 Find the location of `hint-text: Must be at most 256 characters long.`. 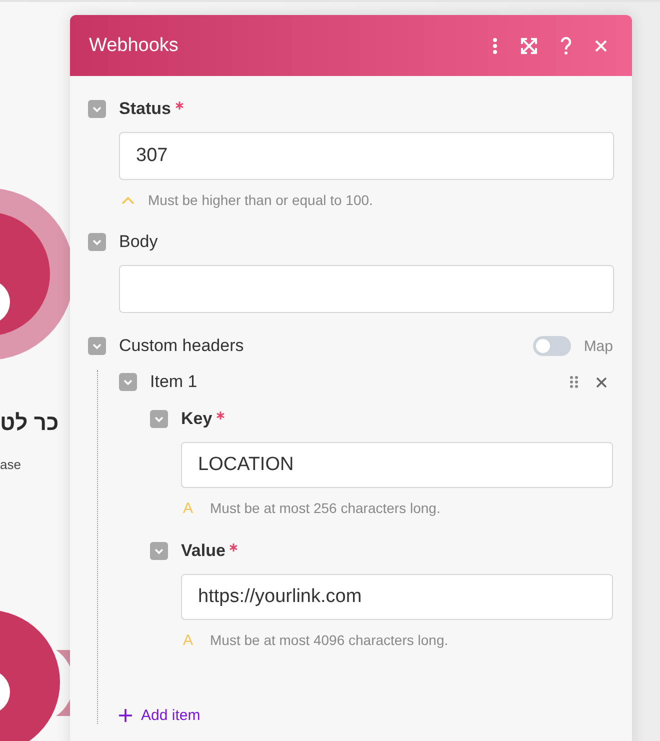

hint-text: Must be at most 256 characters long. is located at coordinates (325, 508).